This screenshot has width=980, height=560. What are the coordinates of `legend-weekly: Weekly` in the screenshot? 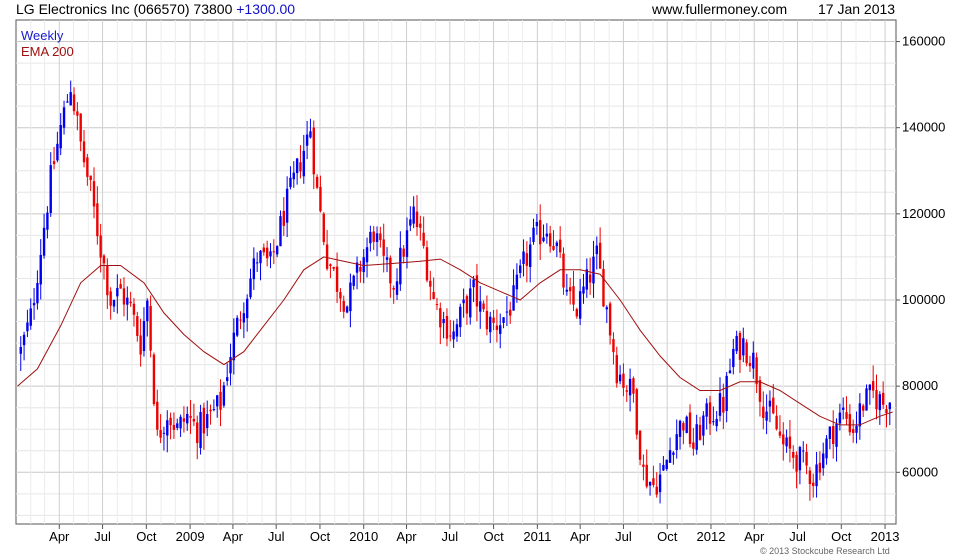 It's located at (42, 35).